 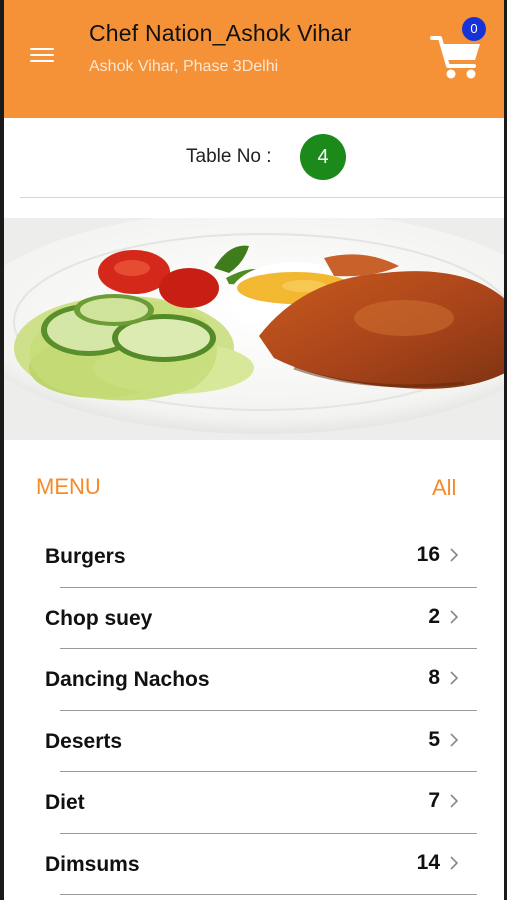 I want to click on list-item: Dancing Nachos 8, so click(x=253, y=680).